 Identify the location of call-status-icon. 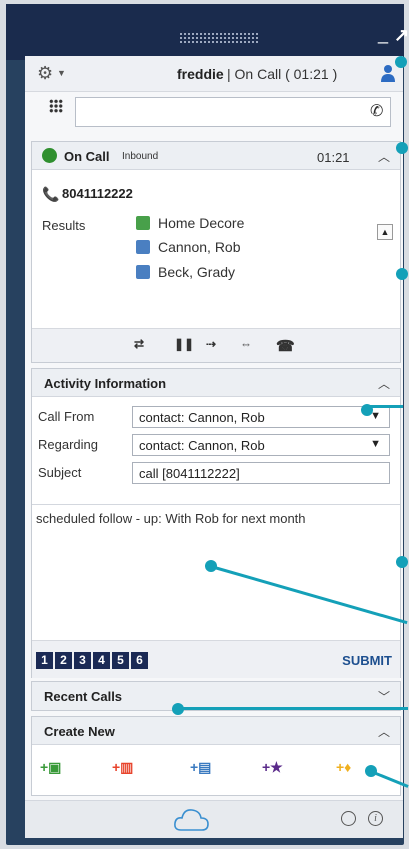
(49, 155).